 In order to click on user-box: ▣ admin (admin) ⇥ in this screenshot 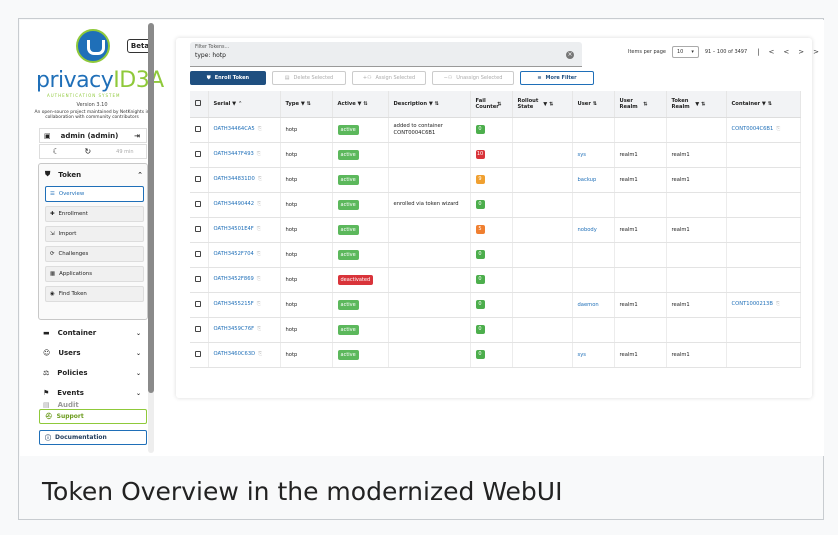, I will do `click(93, 135)`.